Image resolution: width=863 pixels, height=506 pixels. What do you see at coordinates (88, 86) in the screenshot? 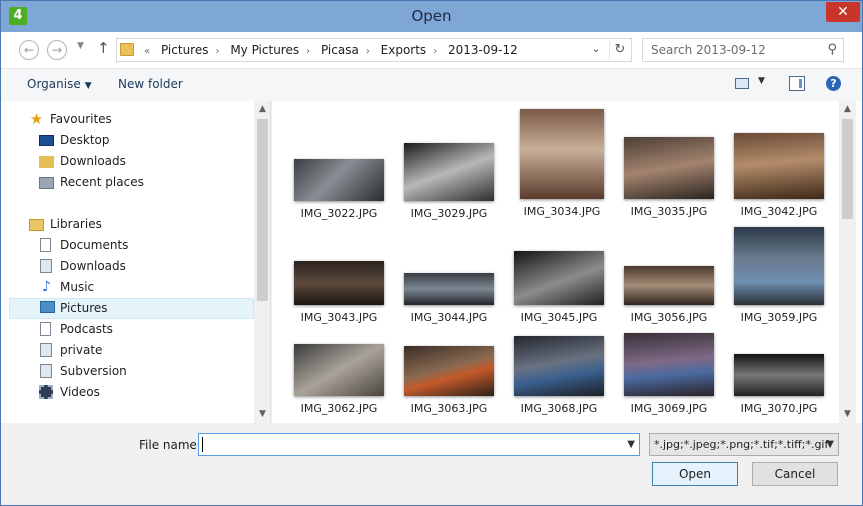
I see `chevron-down-icon: ▼` at bounding box center [88, 86].